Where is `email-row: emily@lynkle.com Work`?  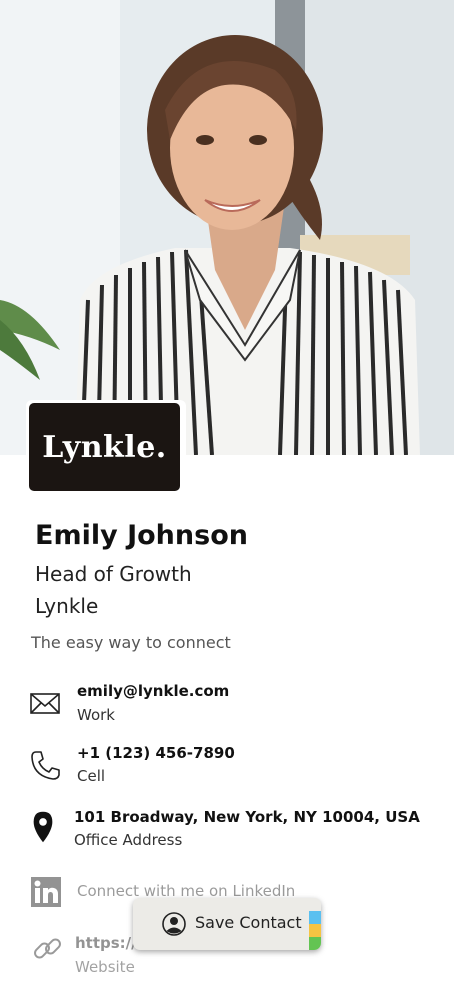 email-row: emily@lynkle.com Work is located at coordinates (227, 702).